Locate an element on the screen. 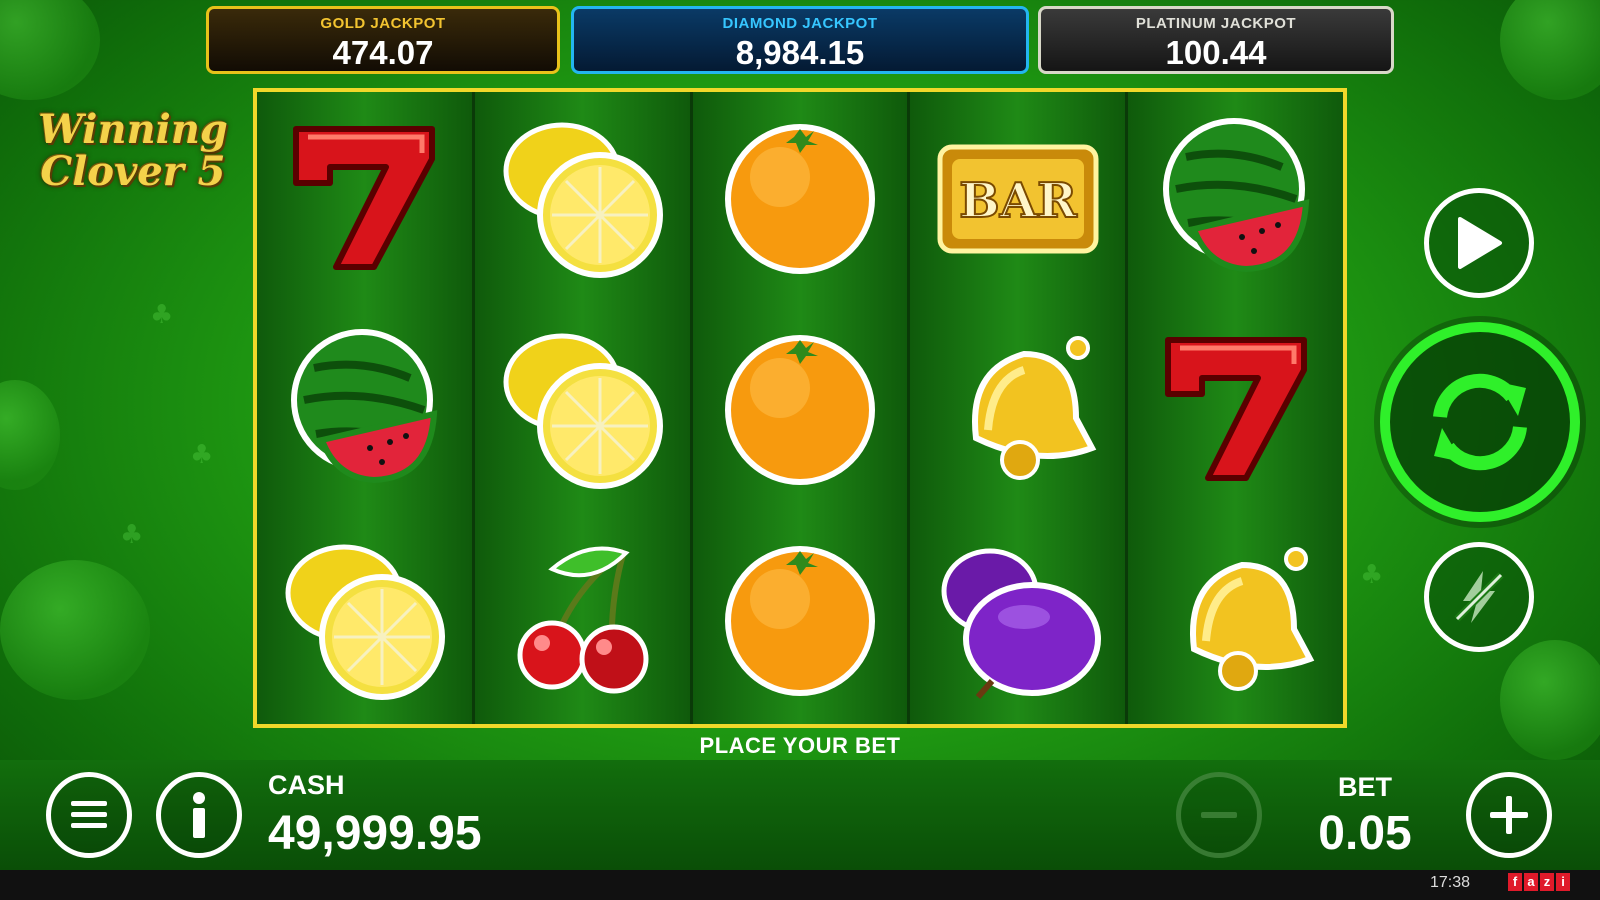 This screenshot has width=1600, height=900. clock: 17:38 is located at coordinates (1449, 882).